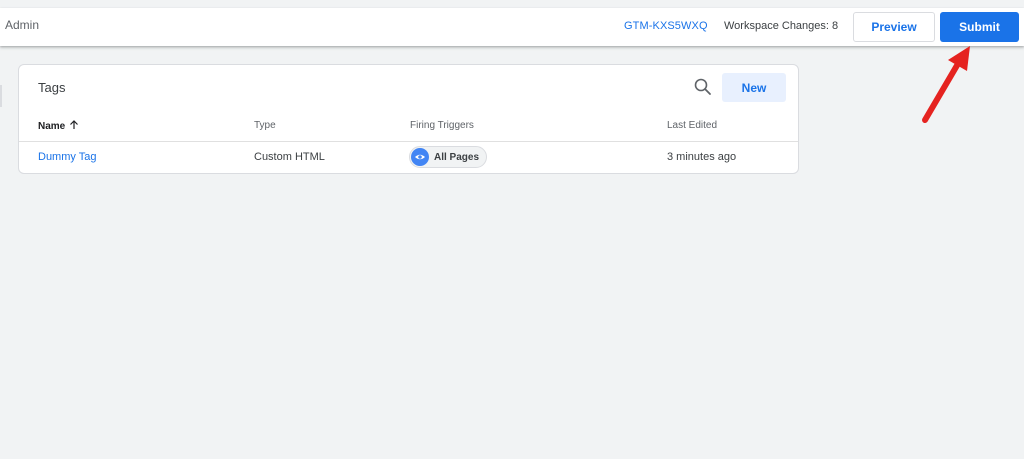 This screenshot has height=459, width=1024. What do you see at coordinates (265, 125) in the screenshot?
I see `column-header-type: Type` at bounding box center [265, 125].